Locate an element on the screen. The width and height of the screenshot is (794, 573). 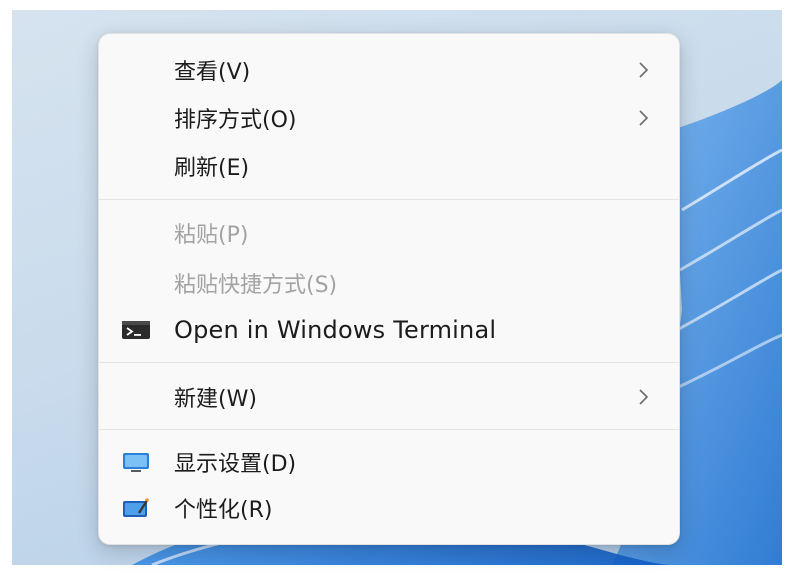
menu-item-label: 刷新(E) is located at coordinates (212, 168).